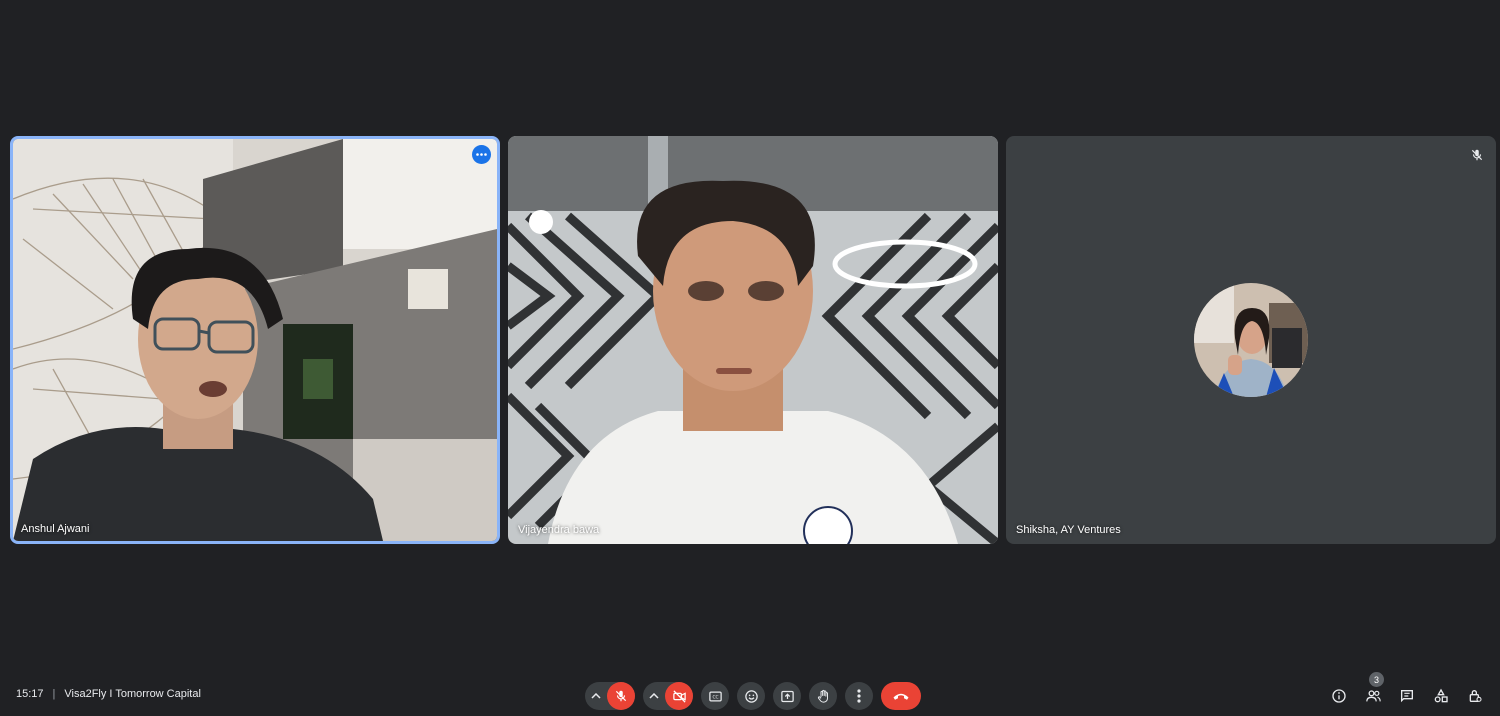 This screenshot has height=716, width=1500. I want to click on info-icon, so click(1339, 696).